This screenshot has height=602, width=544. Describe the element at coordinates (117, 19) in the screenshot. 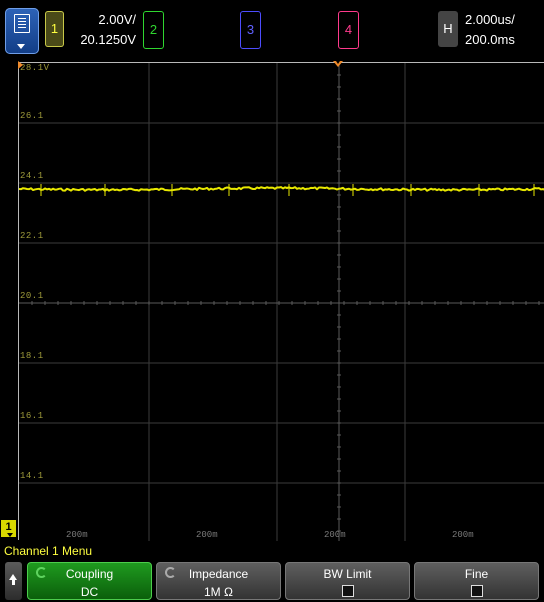

I see `channel-1-volts-per-div: 2.00V/` at that location.